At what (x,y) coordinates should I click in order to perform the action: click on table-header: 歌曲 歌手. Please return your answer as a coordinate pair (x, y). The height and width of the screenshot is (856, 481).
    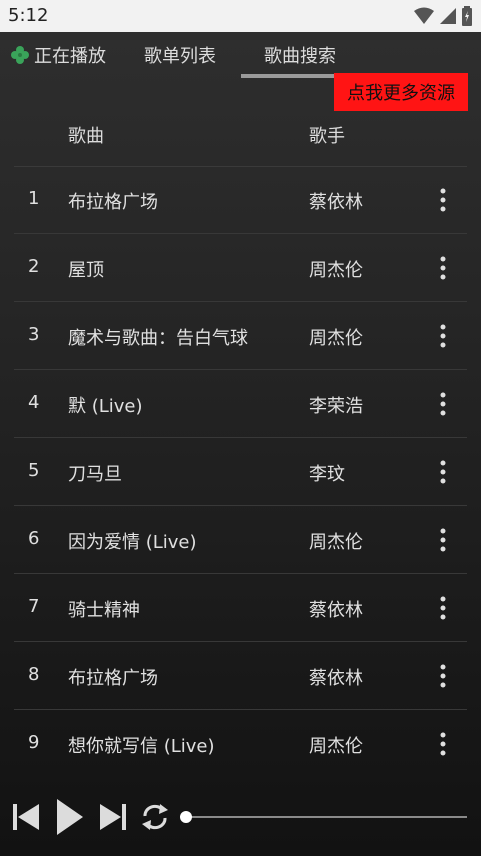
    Looking at the image, I should click on (240, 139).